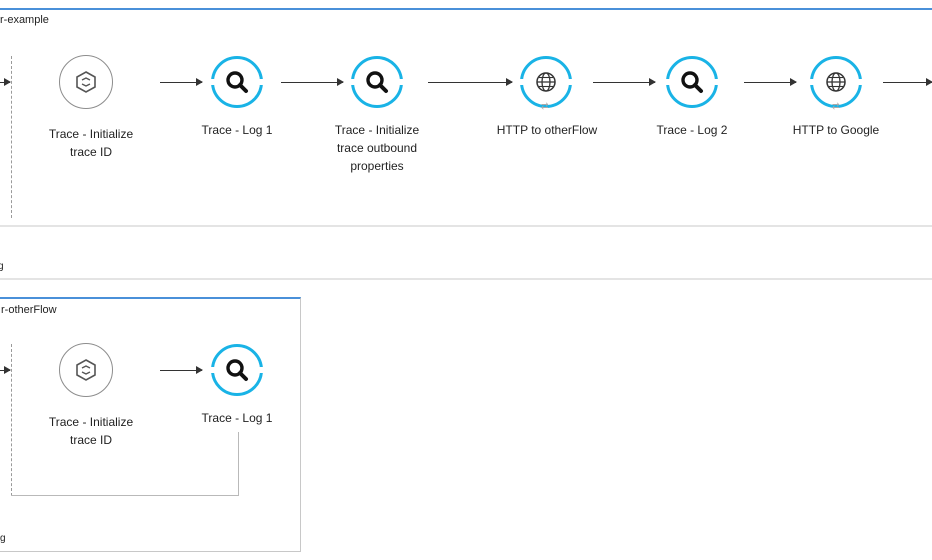 This screenshot has width=932, height=560. Describe the element at coordinates (692, 130) in the screenshot. I see `node-label-log2: Trace - Log 2` at that location.